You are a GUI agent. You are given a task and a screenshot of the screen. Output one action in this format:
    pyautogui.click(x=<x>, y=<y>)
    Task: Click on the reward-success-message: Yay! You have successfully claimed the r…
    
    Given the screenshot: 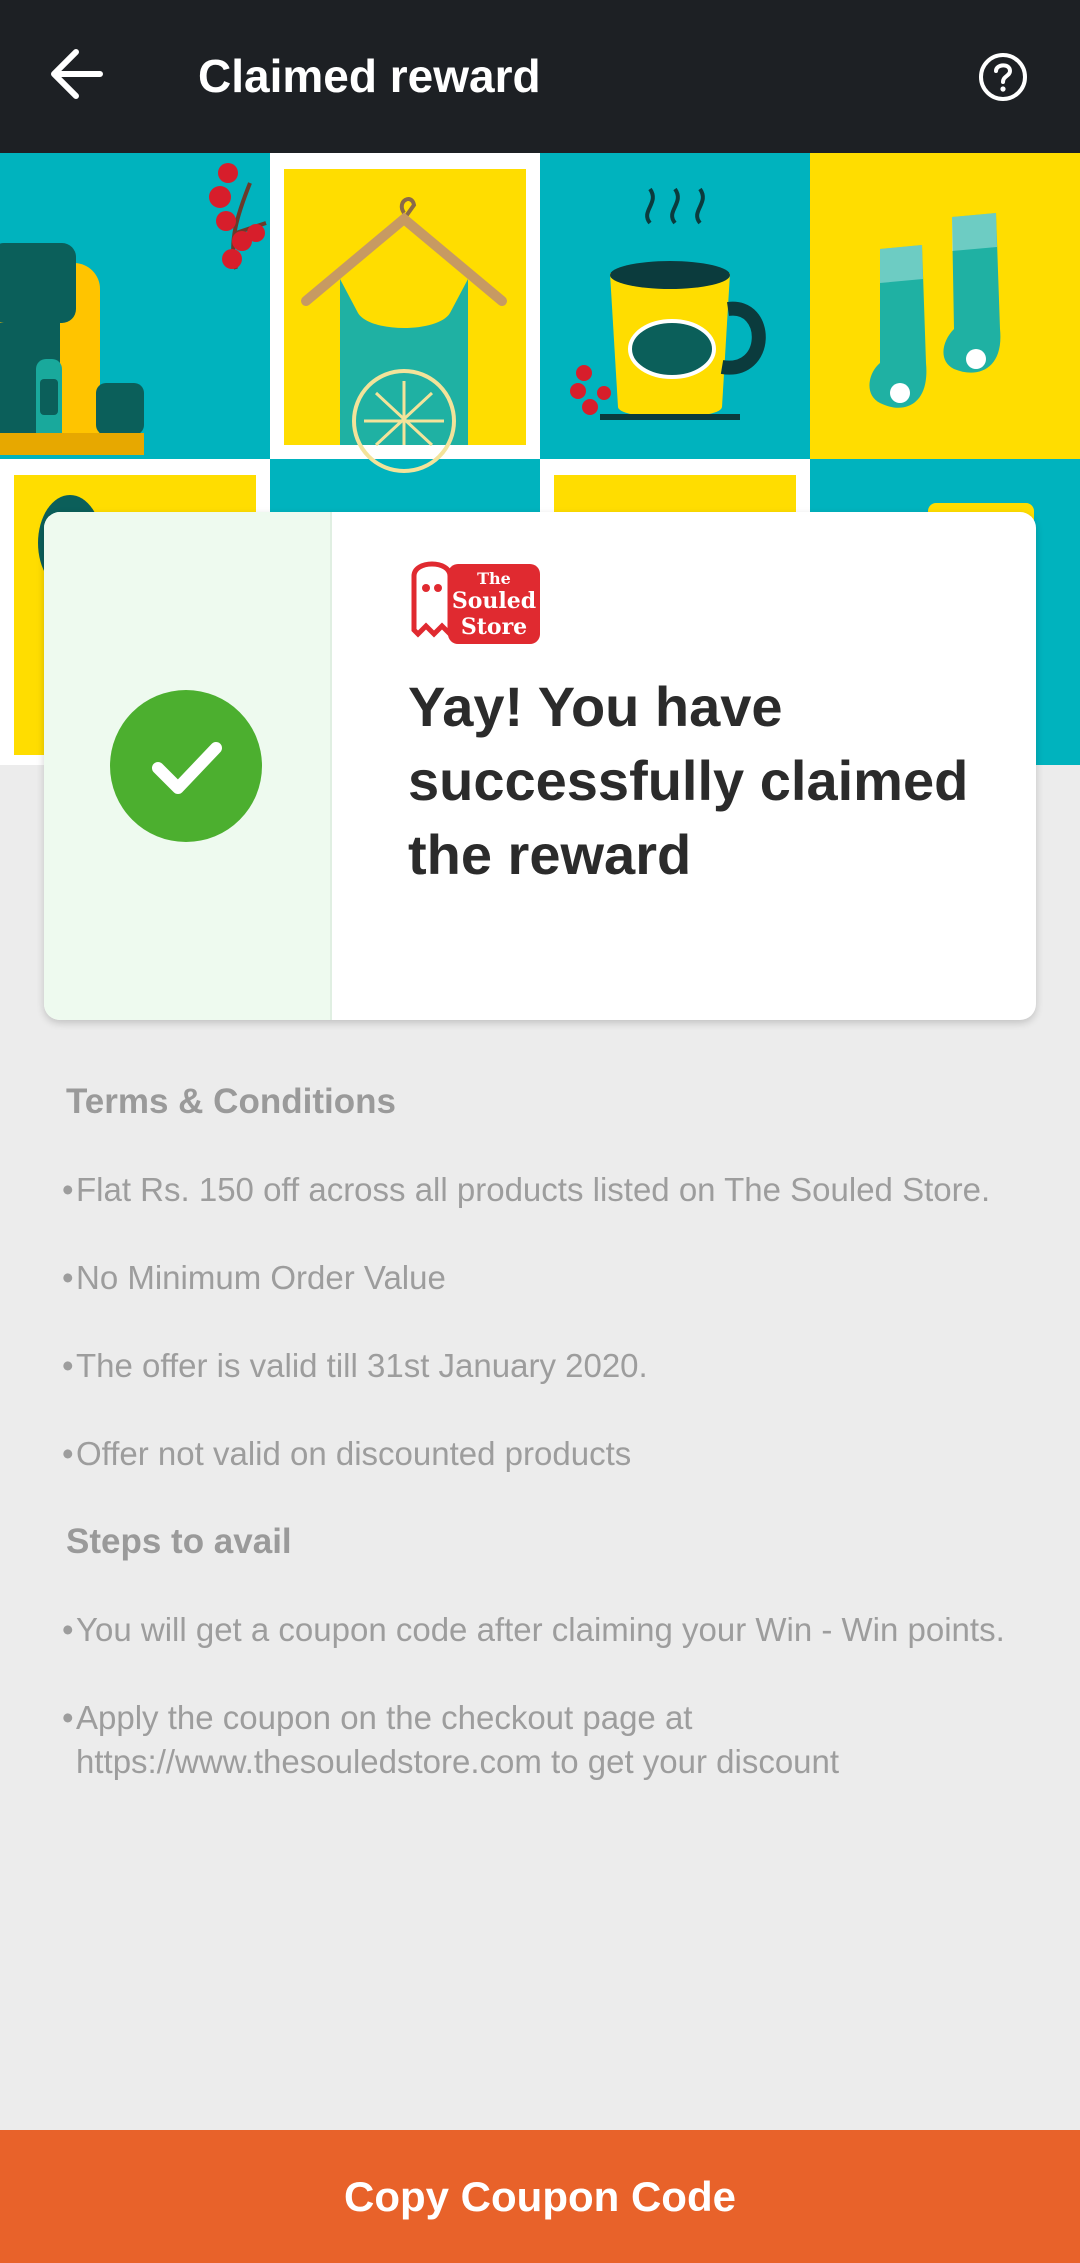 What is the action you would take?
    pyautogui.click(x=688, y=780)
    